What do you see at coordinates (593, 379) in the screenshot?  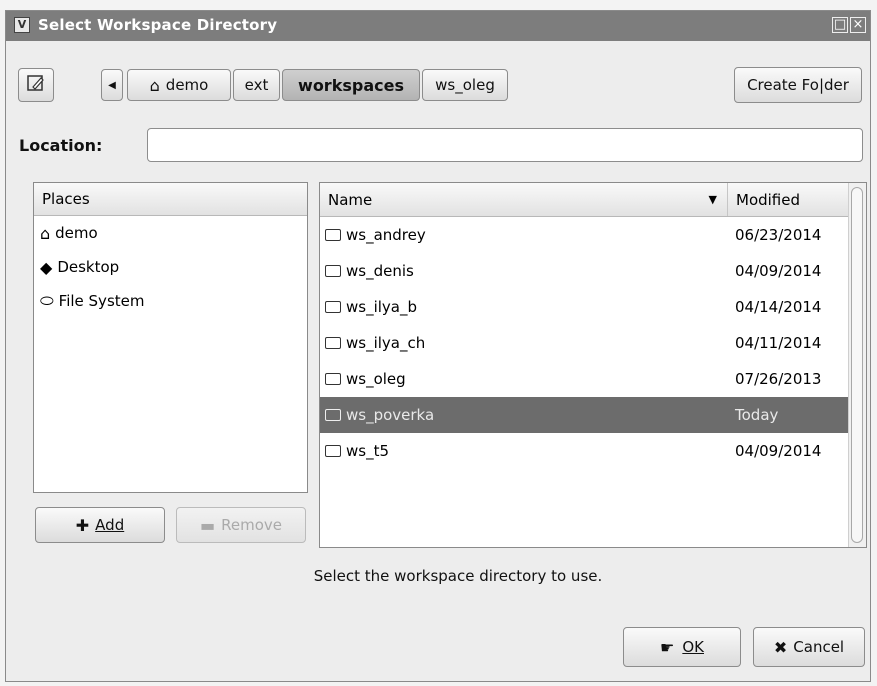 I see `file-row: ws_oleg 07/26/2013` at bounding box center [593, 379].